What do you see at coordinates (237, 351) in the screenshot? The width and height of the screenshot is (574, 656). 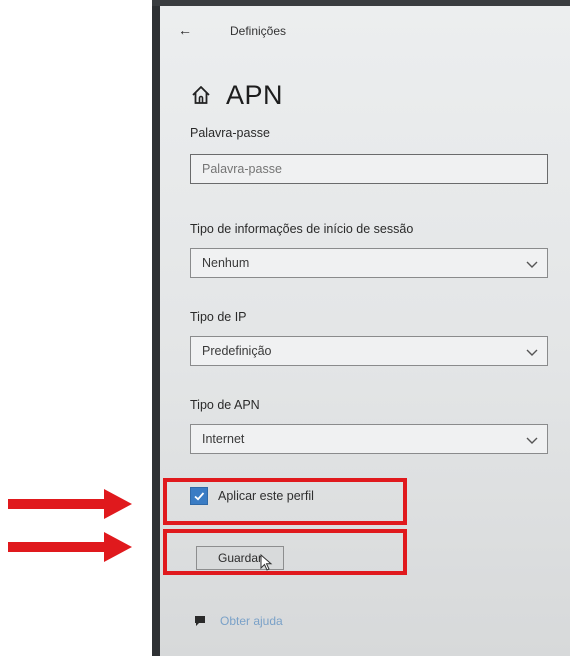 I see `ip-type-value: Predefinição` at bounding box center [237, 351].